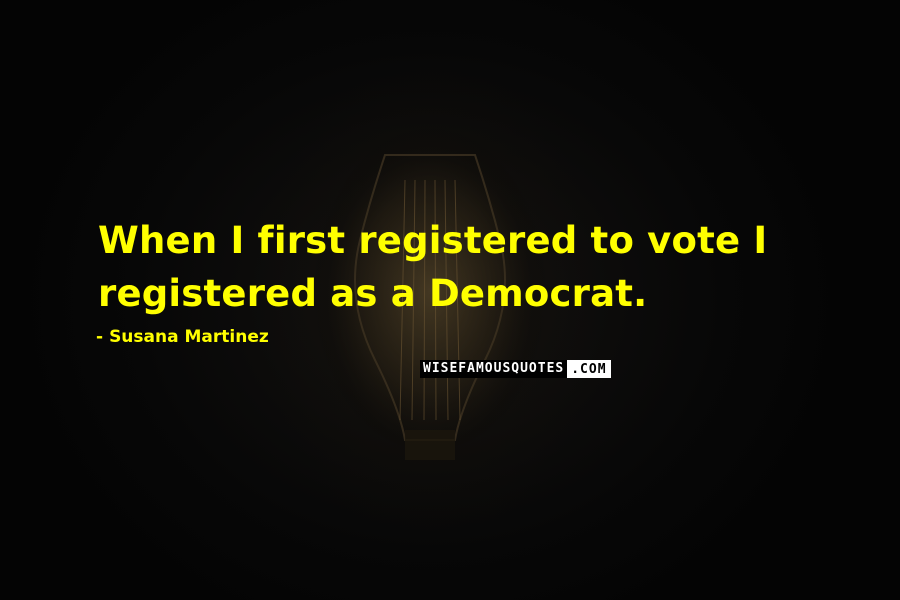  Describe the element at coordinates (189, 337) in the screenshot. I see `author-name: Susana Martinez` at that location.